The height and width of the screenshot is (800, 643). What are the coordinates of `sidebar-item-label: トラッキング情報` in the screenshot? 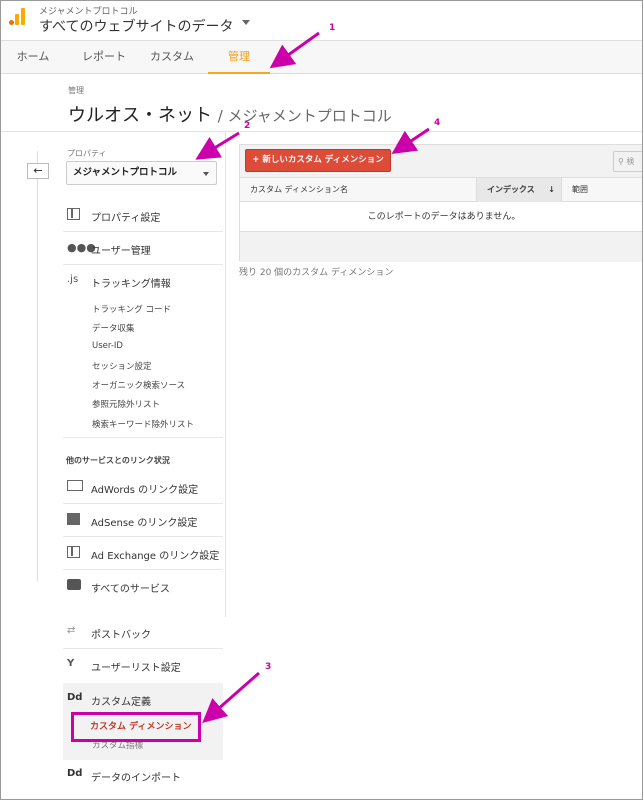 It's located at (131, 284).